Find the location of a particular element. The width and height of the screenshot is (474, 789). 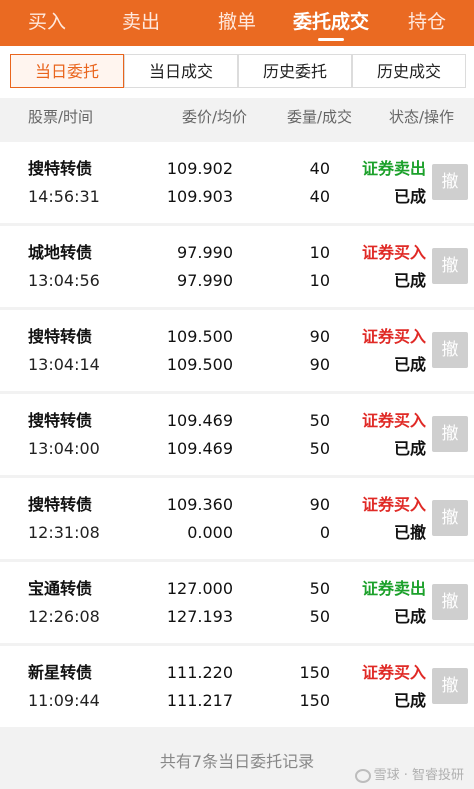

snowball-logo-icon is located at coordinates (362, 775).